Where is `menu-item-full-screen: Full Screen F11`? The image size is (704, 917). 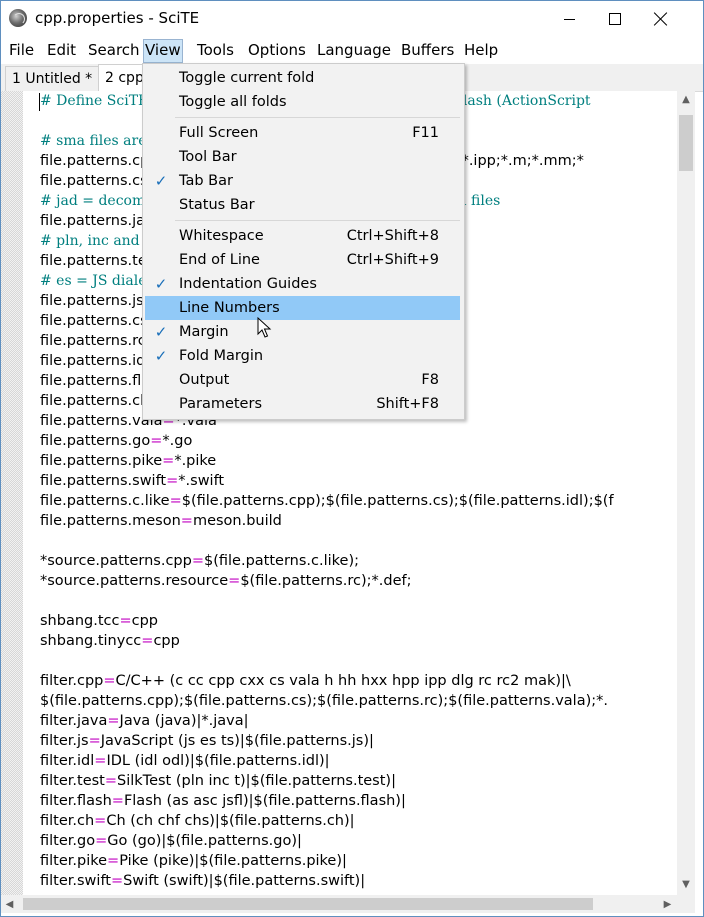 menu-item-full-screen: Full Screen F11 is located at coordinates (302, 133).